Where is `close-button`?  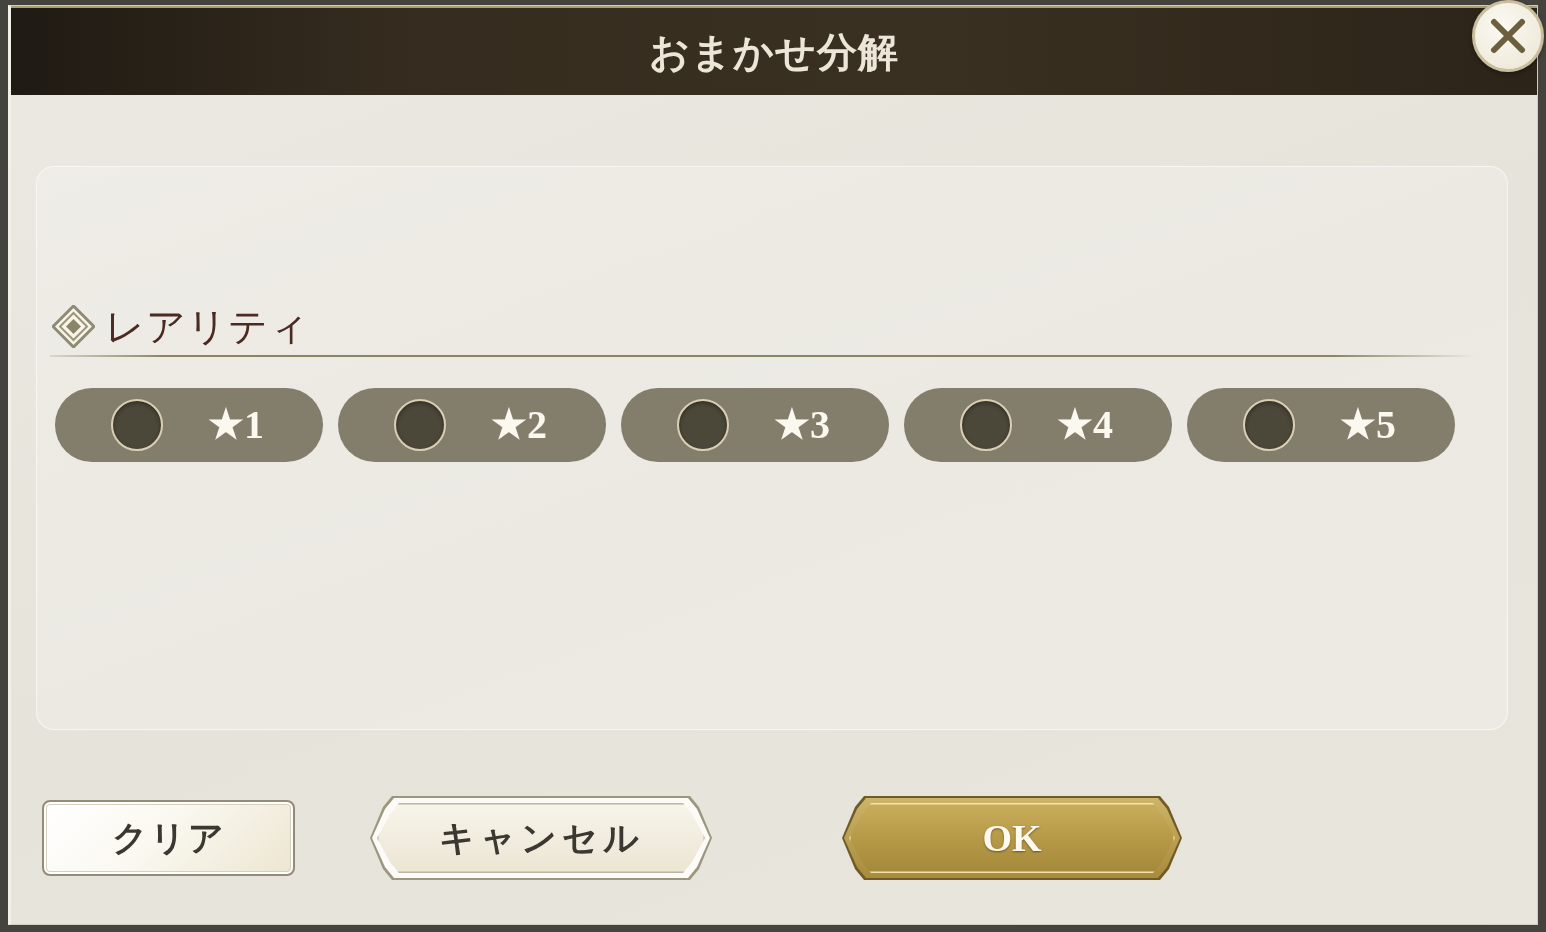
close-button is located at coordinates (1508, 36).